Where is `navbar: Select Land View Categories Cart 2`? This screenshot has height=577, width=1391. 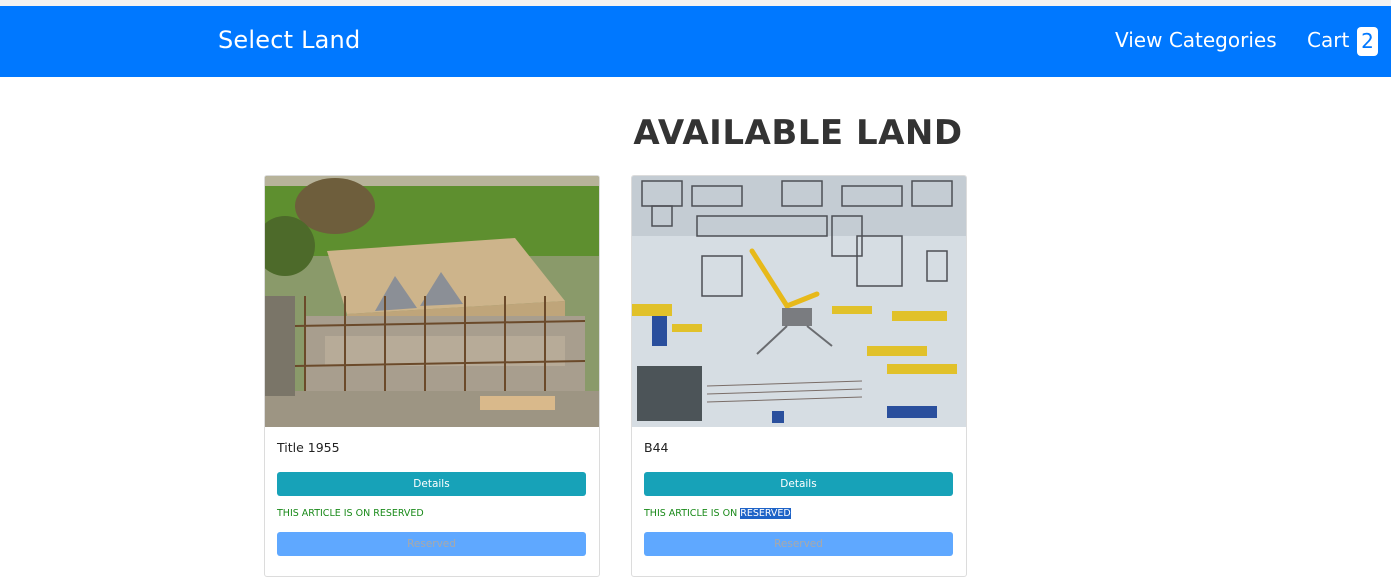
navbar: Select Land View Categories Cart 2 is located at coordinates (695, 41).